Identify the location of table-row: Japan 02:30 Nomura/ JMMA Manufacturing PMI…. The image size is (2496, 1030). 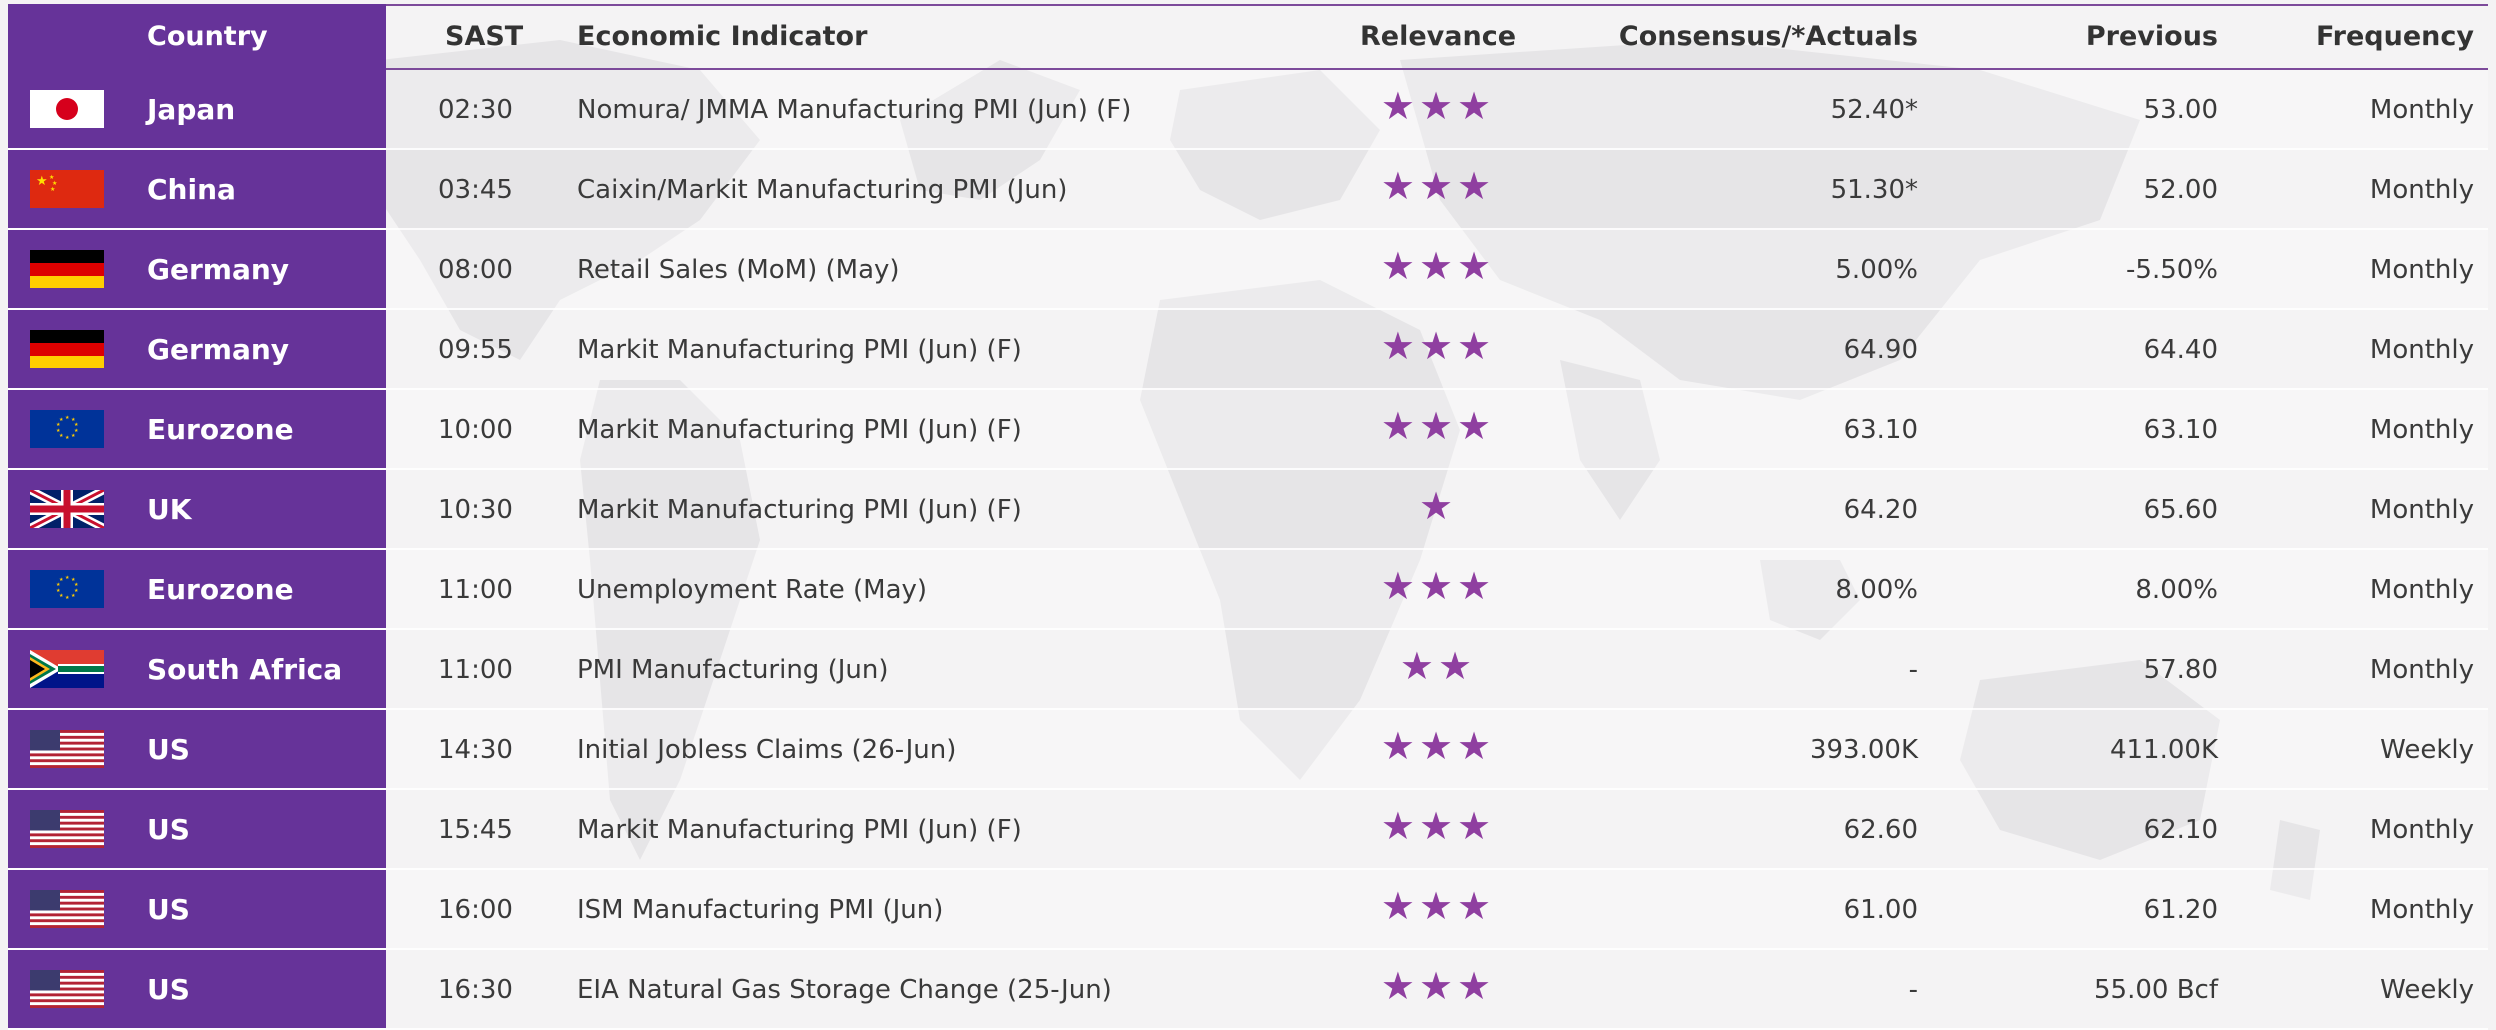
(1248, 110).